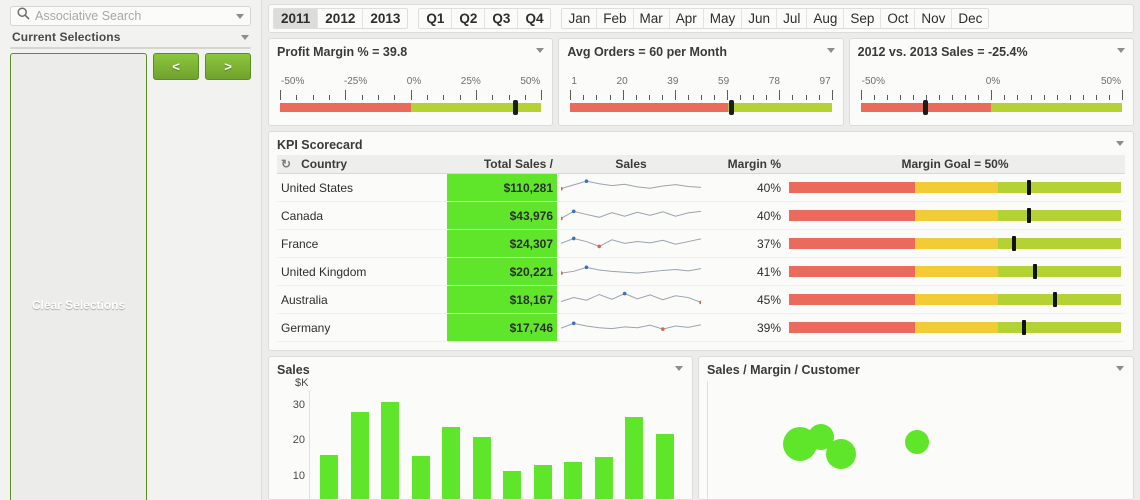  I want to click on bar-Mar, so click(390, 450).